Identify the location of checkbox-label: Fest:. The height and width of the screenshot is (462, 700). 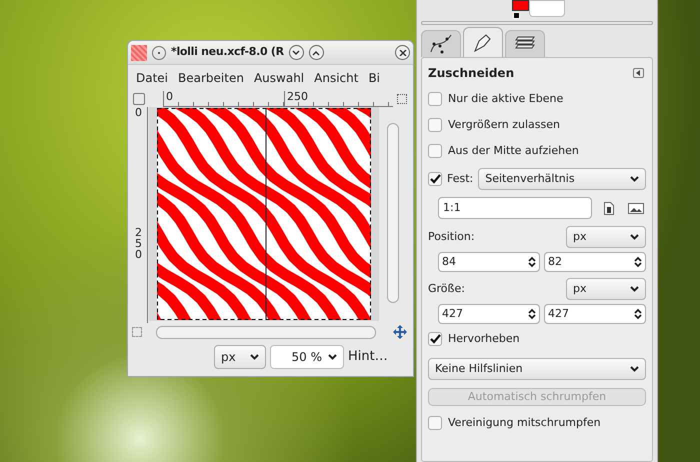
(460, 178).